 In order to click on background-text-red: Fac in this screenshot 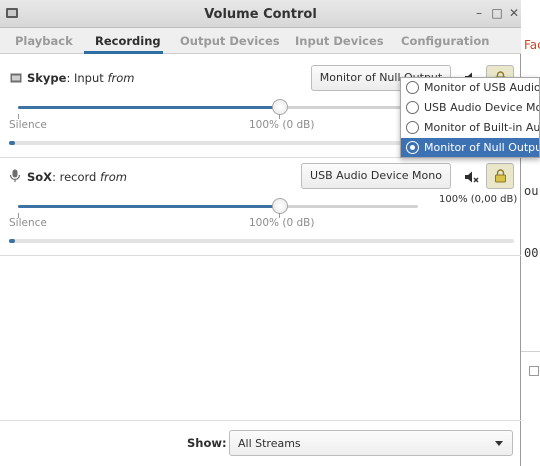, I will do `click(532, 45)`.